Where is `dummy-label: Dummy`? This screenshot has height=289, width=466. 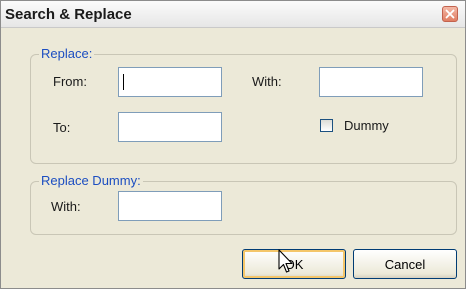
dummy-label: Dummy is located at coordinates (366, 125).